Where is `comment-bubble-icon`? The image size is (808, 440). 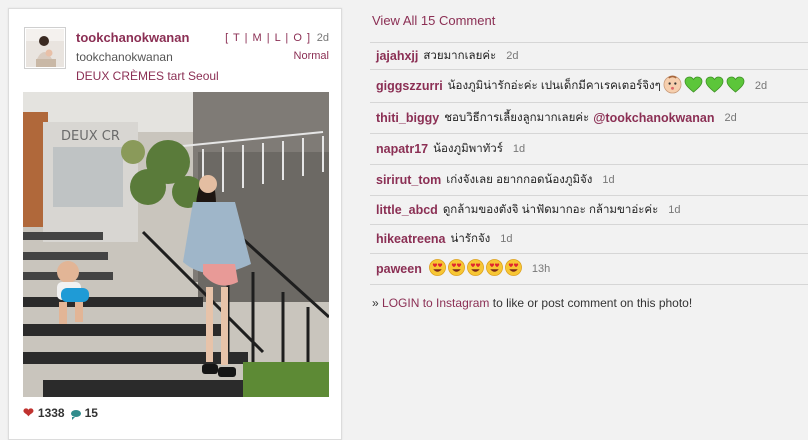
comment-bubble-icon is located at coordinates (75, 414).